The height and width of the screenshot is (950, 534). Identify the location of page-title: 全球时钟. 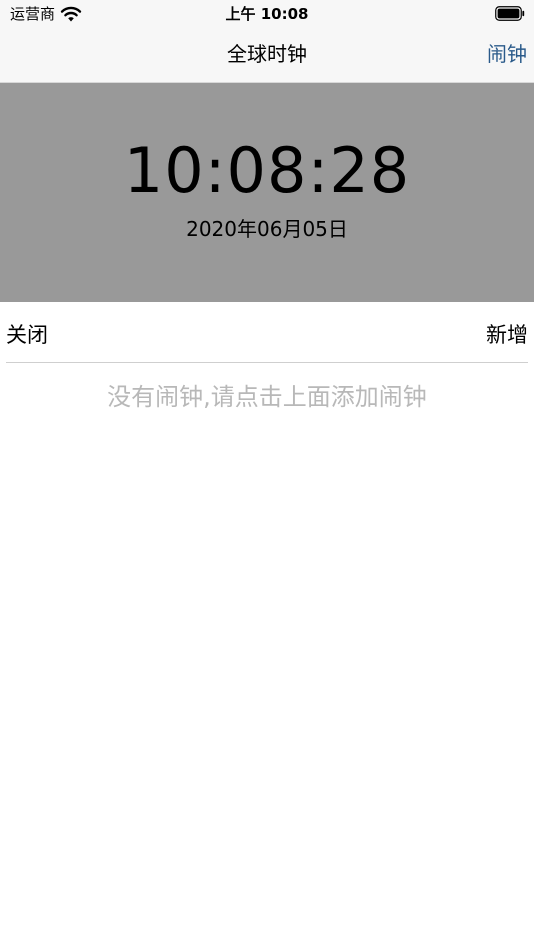
(267, 54).